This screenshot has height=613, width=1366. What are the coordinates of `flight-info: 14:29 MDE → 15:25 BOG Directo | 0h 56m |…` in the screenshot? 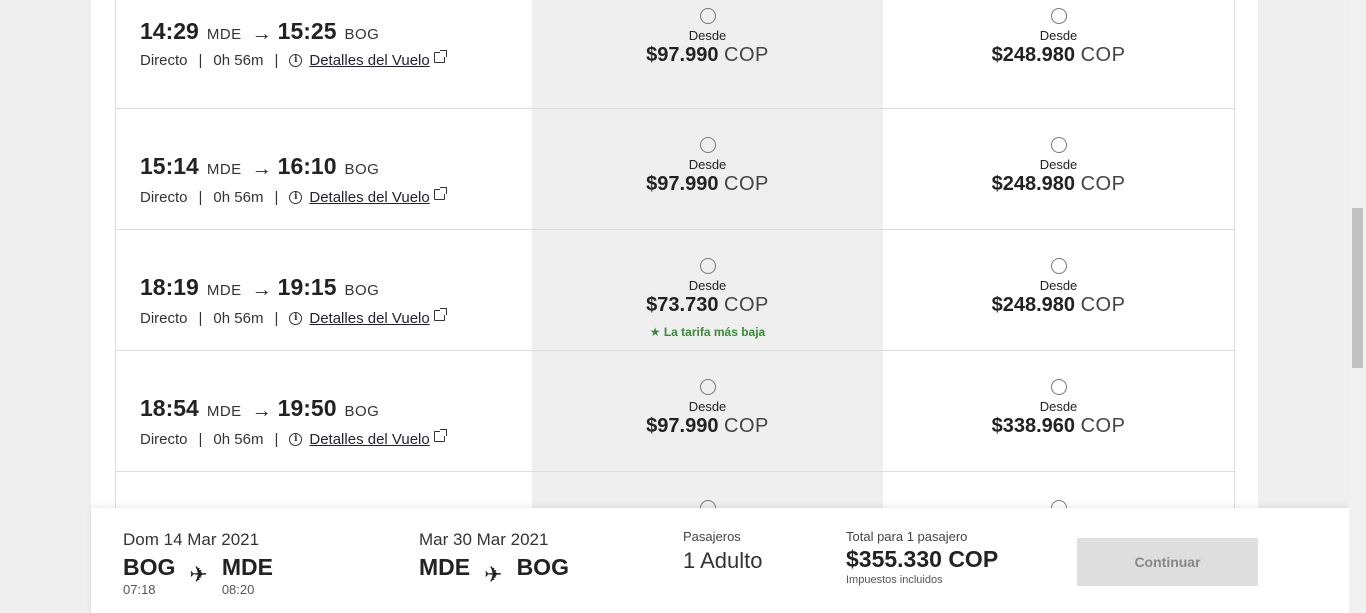 It's located at (324, 54).